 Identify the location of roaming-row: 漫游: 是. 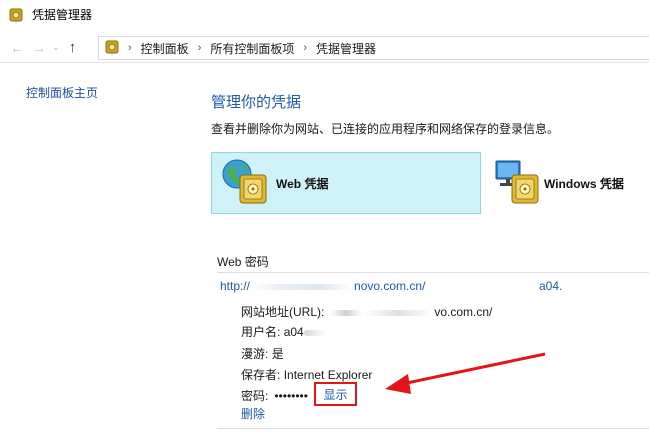
(262, 353).